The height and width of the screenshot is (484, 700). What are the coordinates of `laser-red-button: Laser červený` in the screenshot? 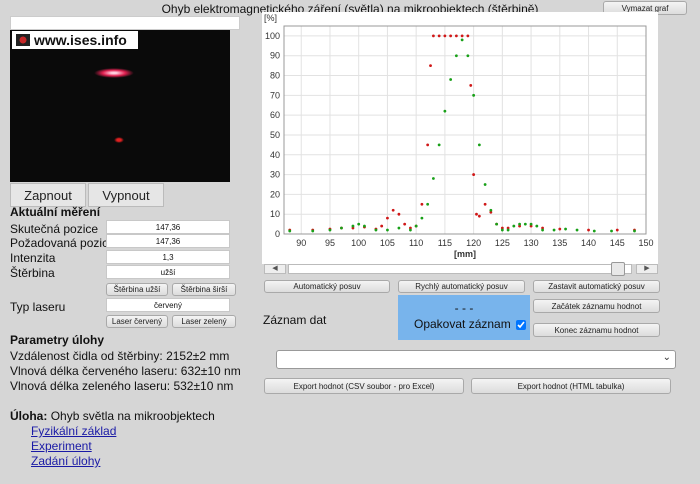 It's located at (137, 321).